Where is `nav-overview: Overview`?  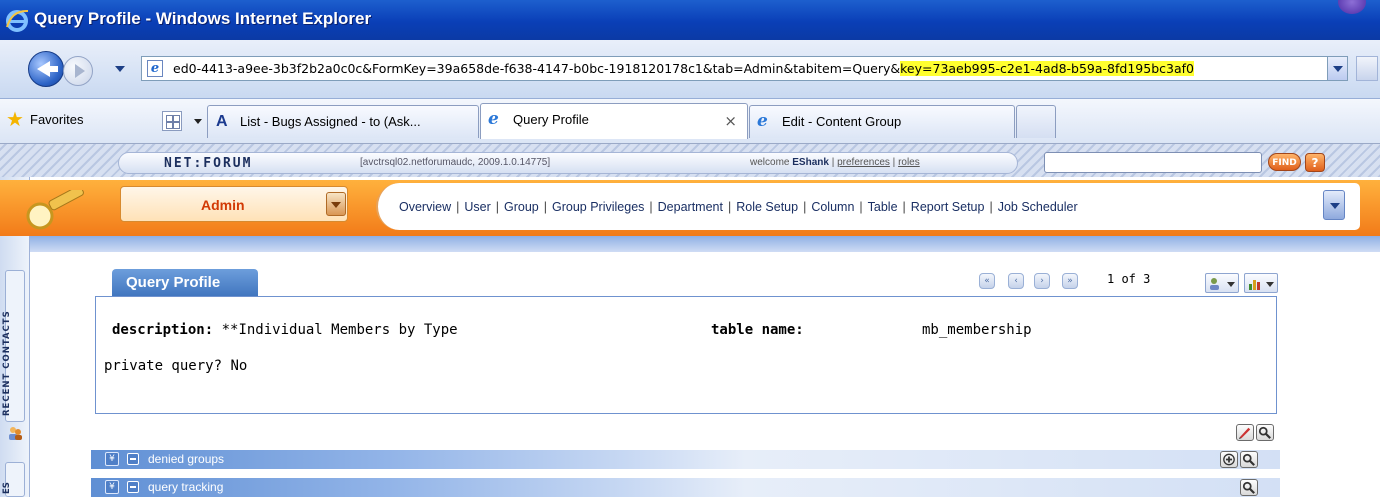
nav-overview: Overview is located at coordinates (425, 207).